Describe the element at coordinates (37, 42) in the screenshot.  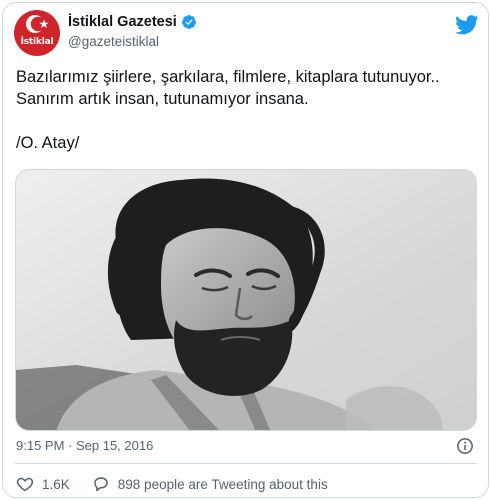
I see `avatar-label: İstiklal` at that location.